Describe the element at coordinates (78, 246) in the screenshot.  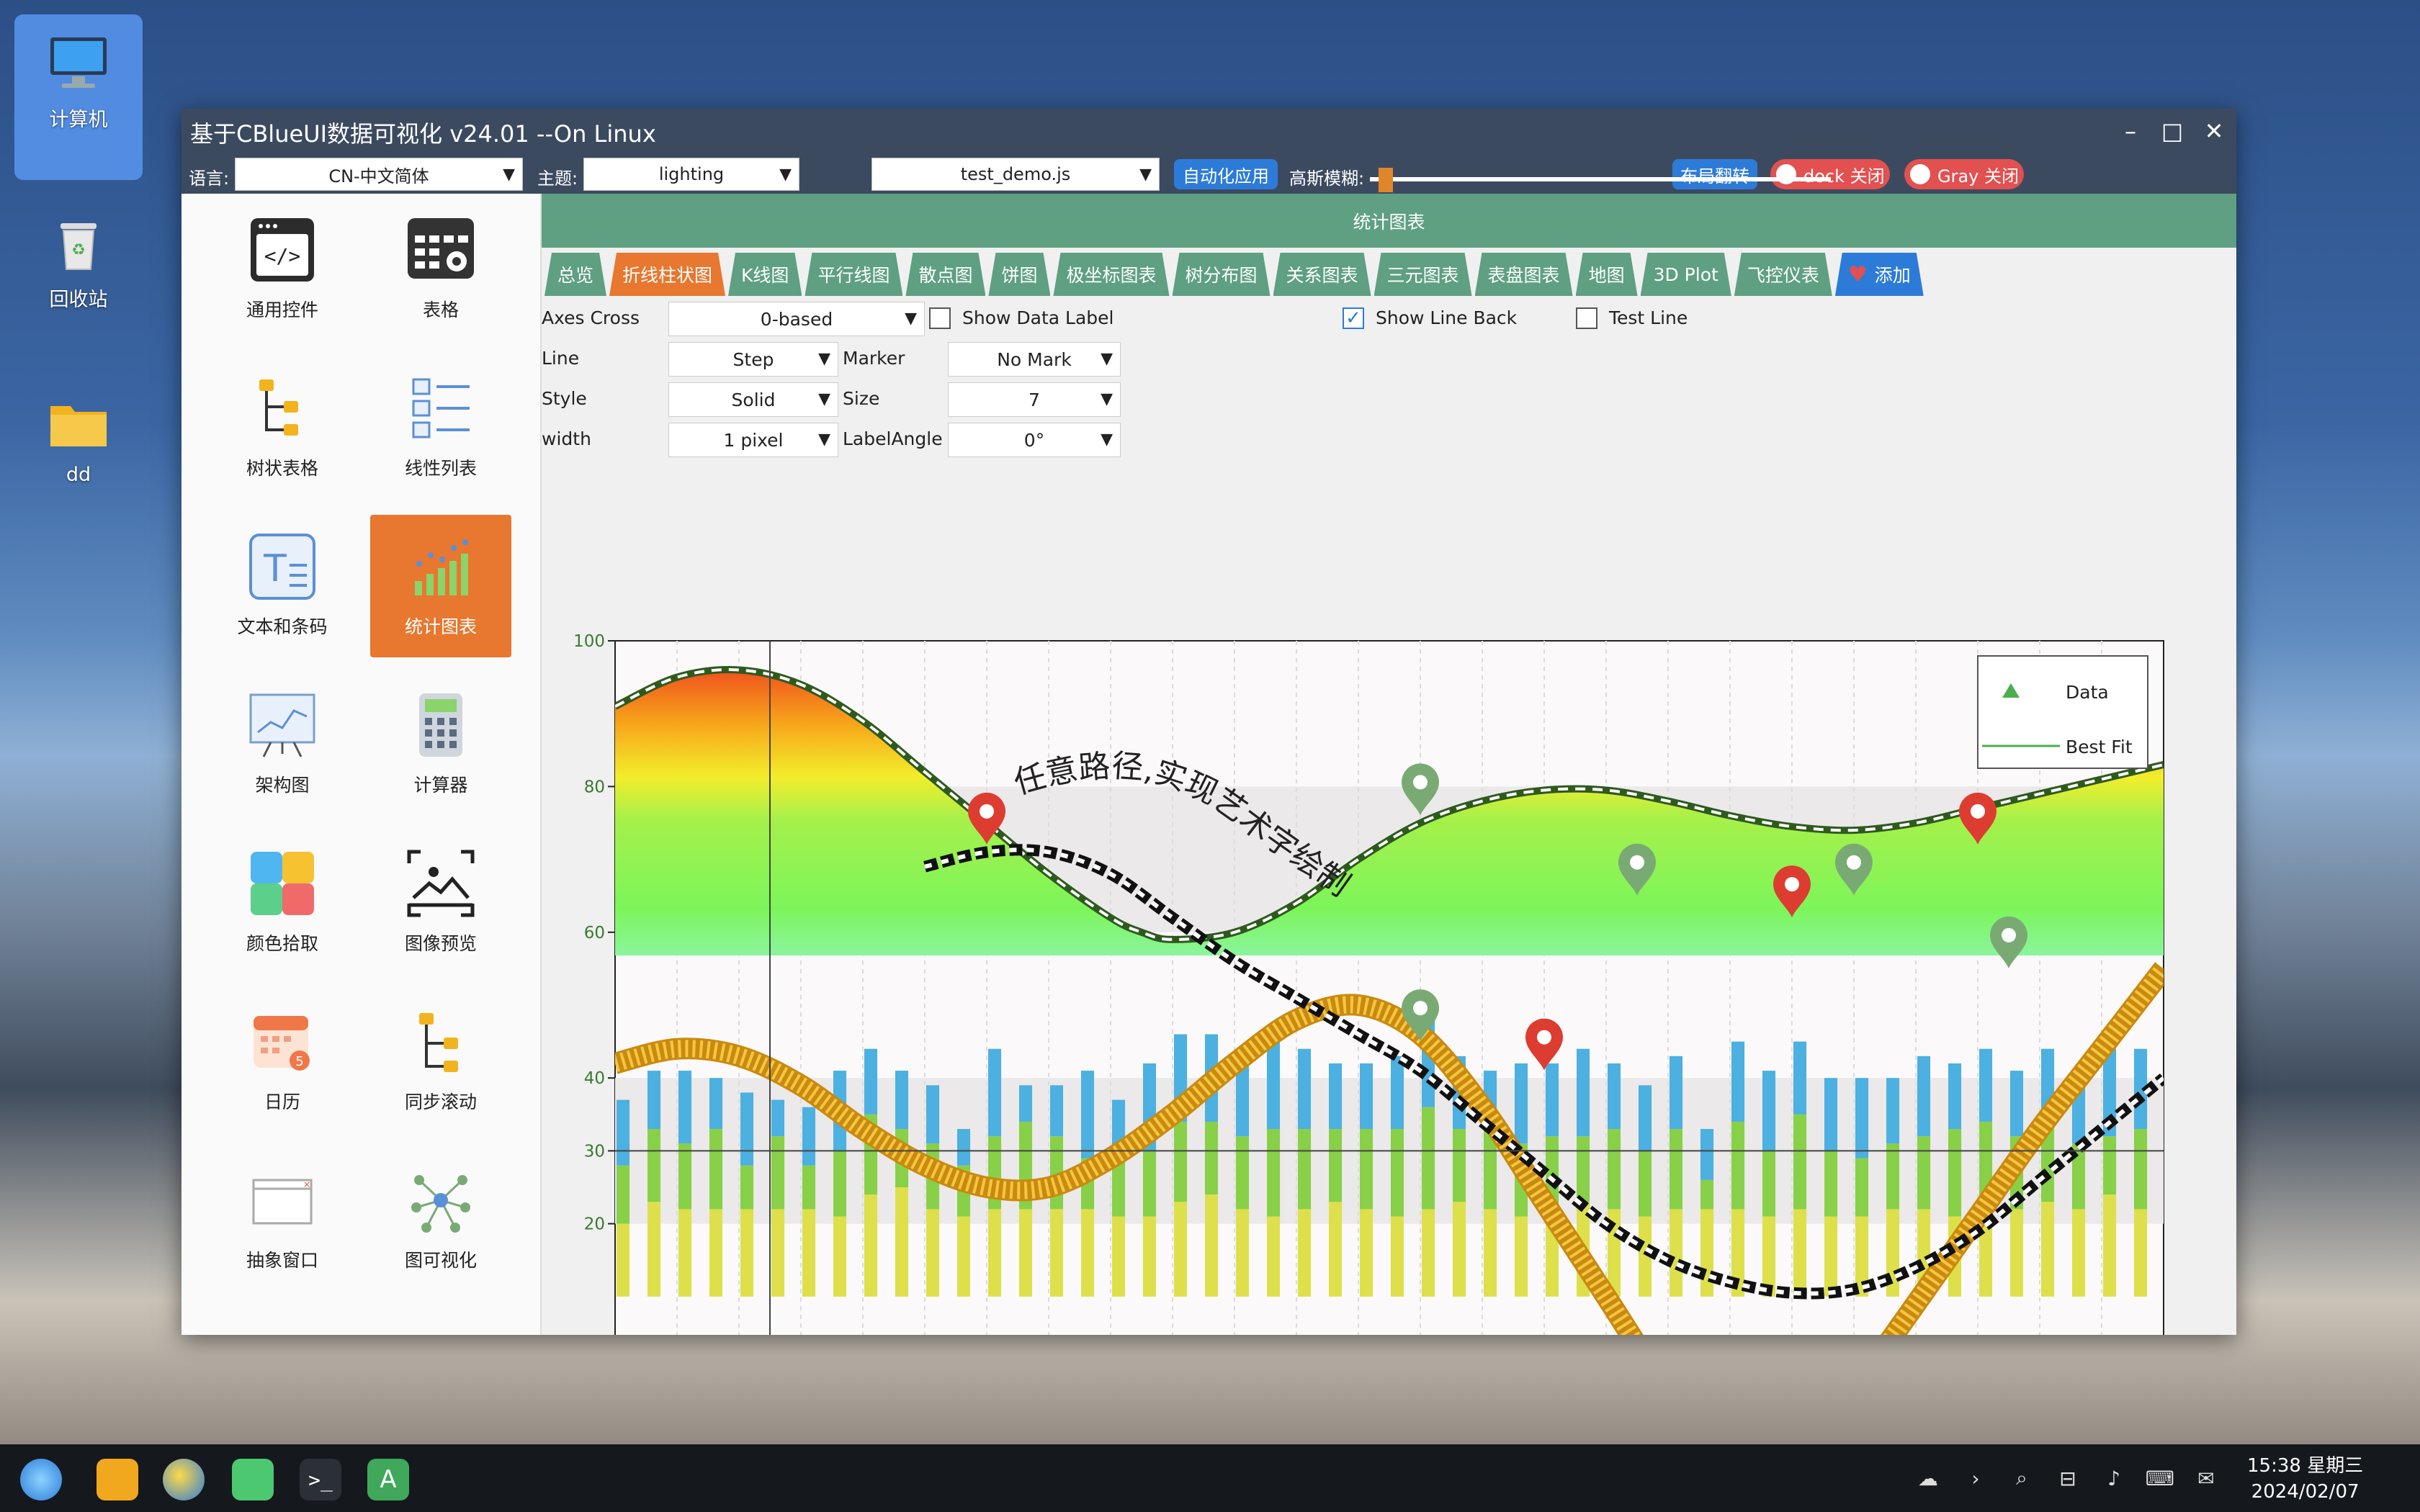
I see `trash-icon: ♻` at that location.